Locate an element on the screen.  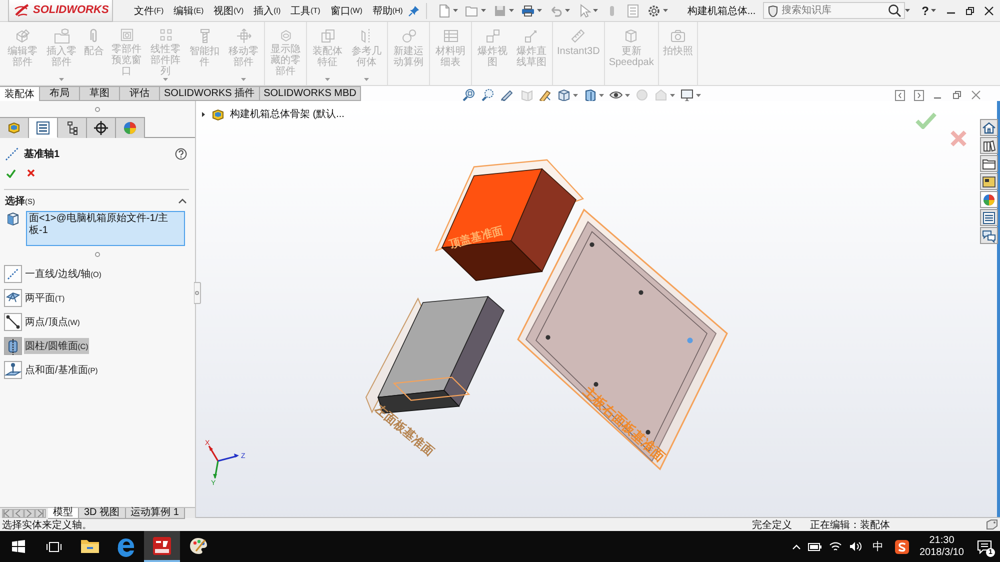
ime-indicator: 中 is located at coordinates (878, 546).